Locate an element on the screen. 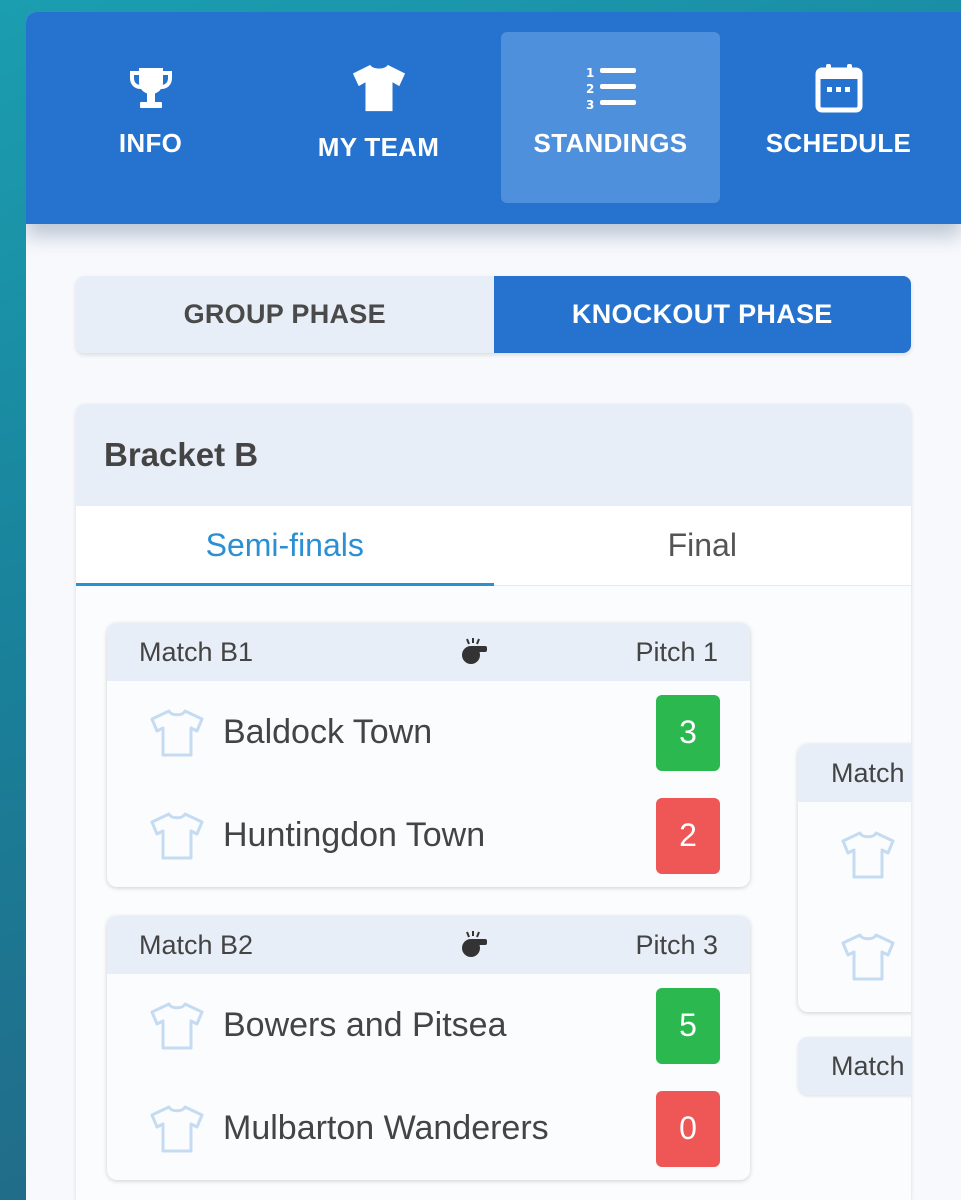  score-badge: 3 is located at coordinates (688, 732).